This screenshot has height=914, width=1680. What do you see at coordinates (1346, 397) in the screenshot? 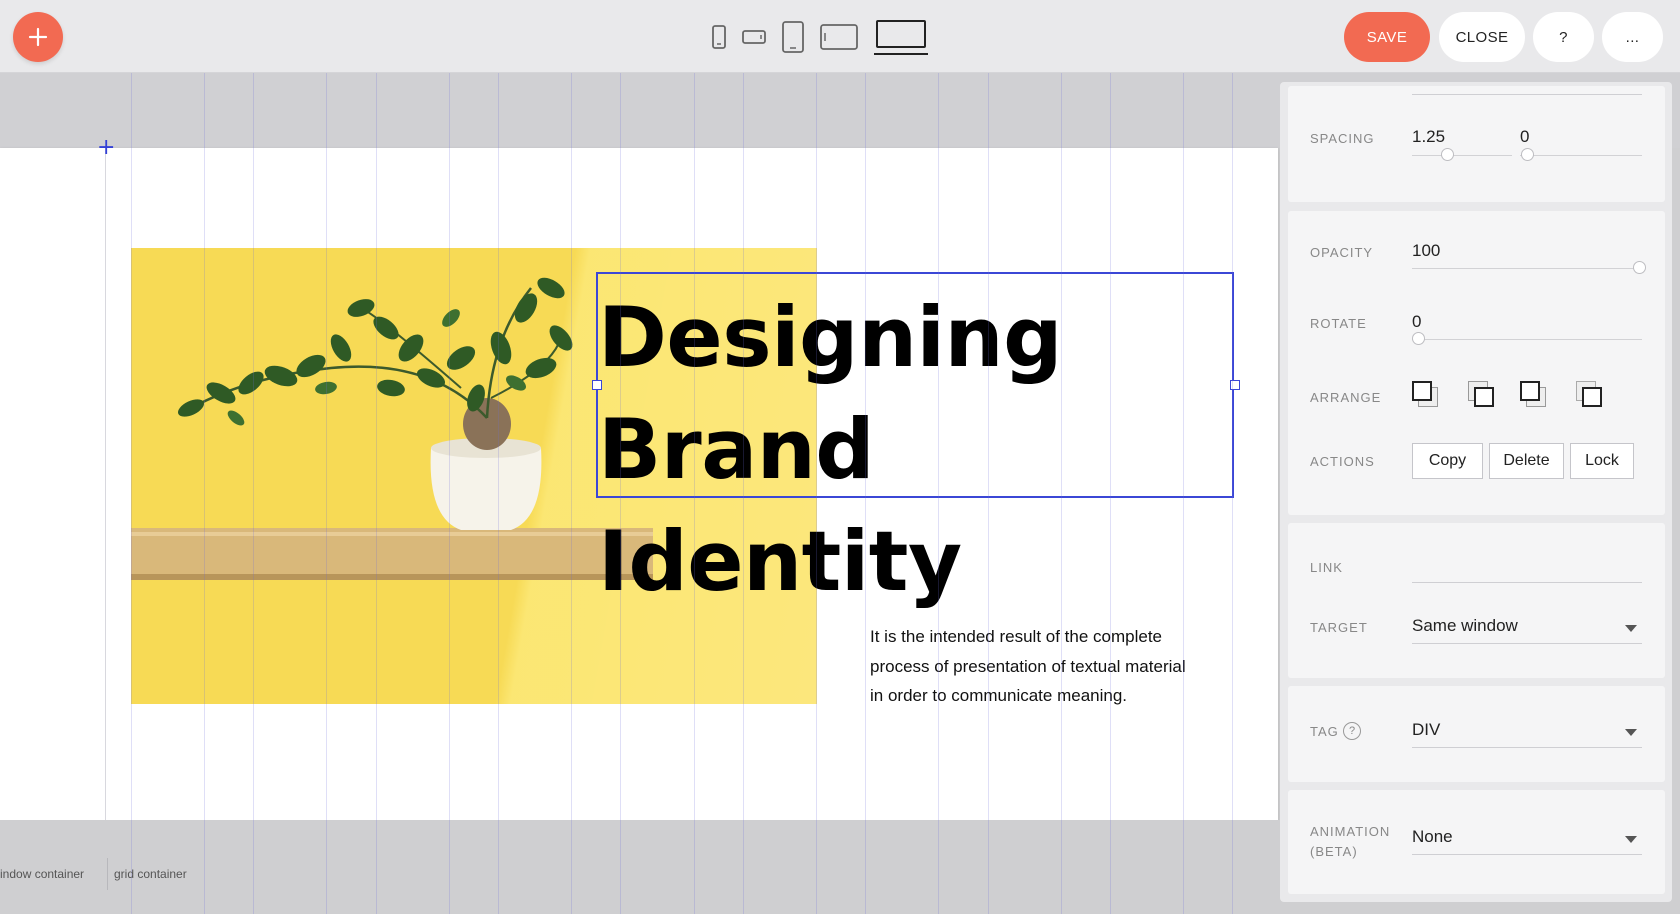
I see `arrange-label: ARRANGE` at bounding box center [1346, 397].